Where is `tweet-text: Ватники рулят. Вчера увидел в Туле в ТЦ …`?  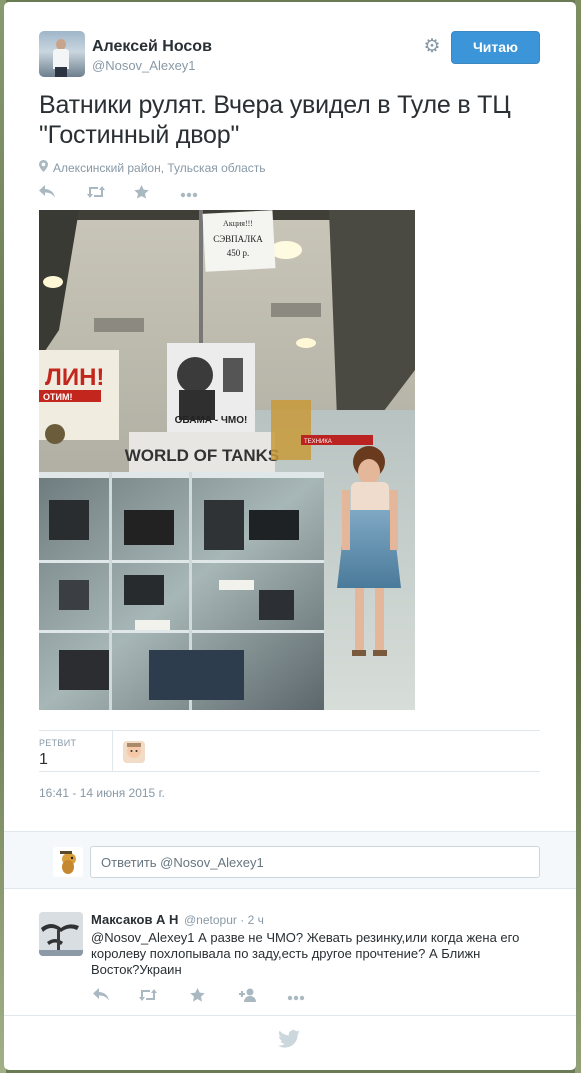
tweet-text: Ватники рулят. Вчера увидел в Туле в ТЦ … is located at coordinates (275, 120).